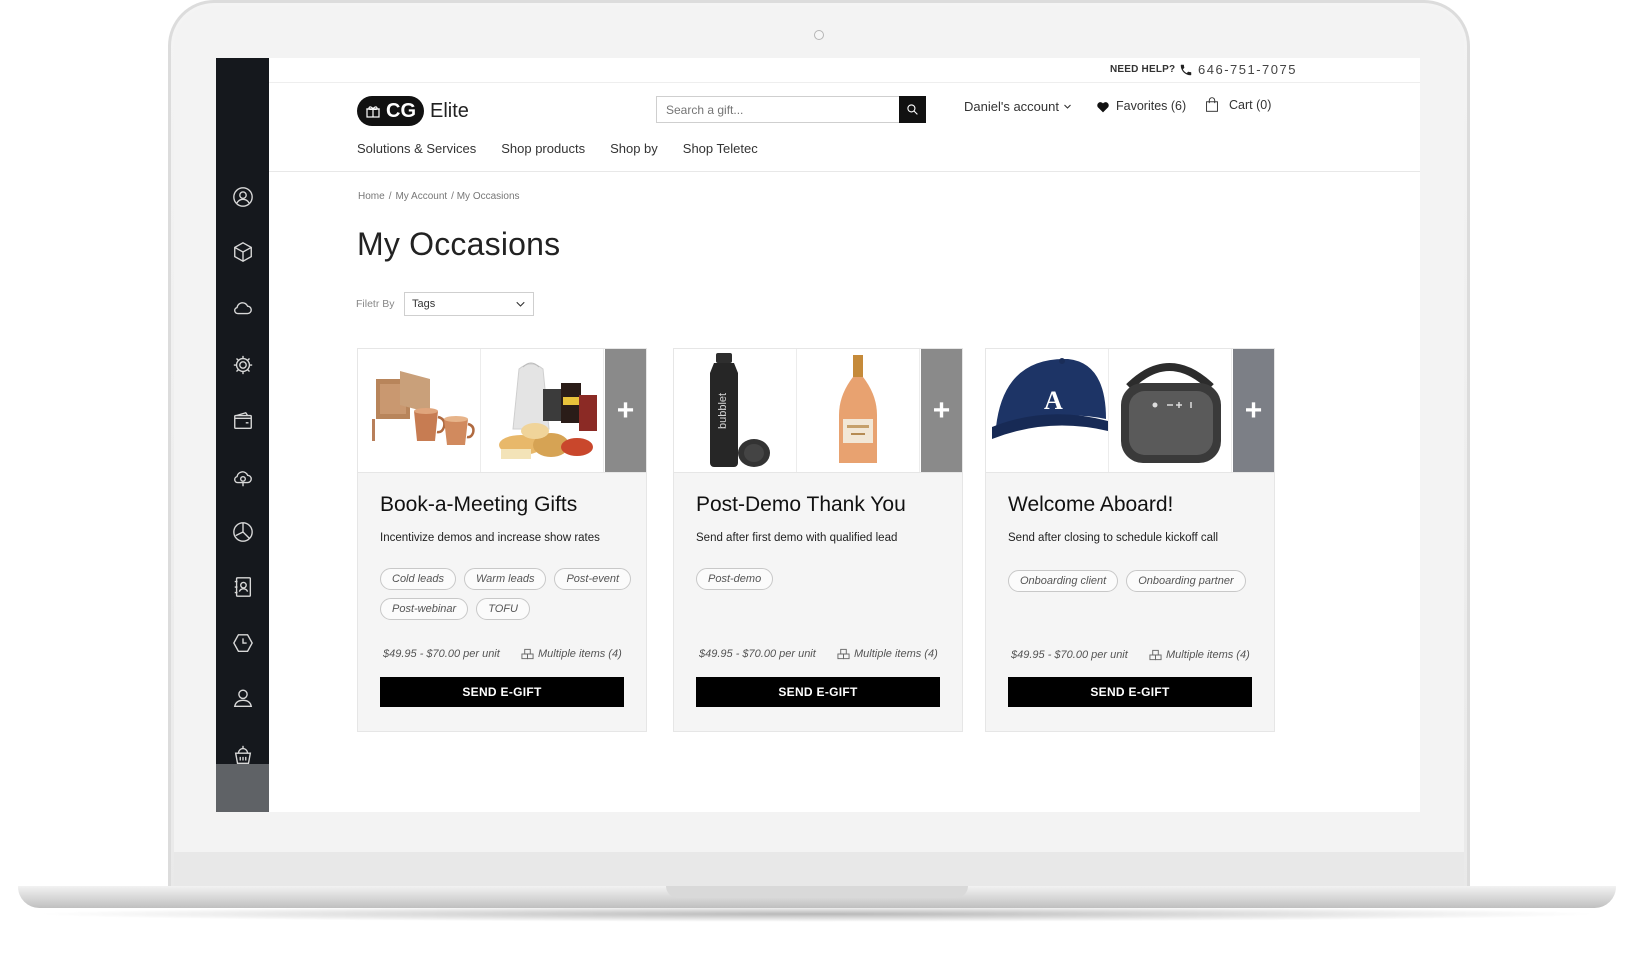  Describe the element at coordinates (469, 304) in the screenshot. I see `filter-select: Tags` at that location.